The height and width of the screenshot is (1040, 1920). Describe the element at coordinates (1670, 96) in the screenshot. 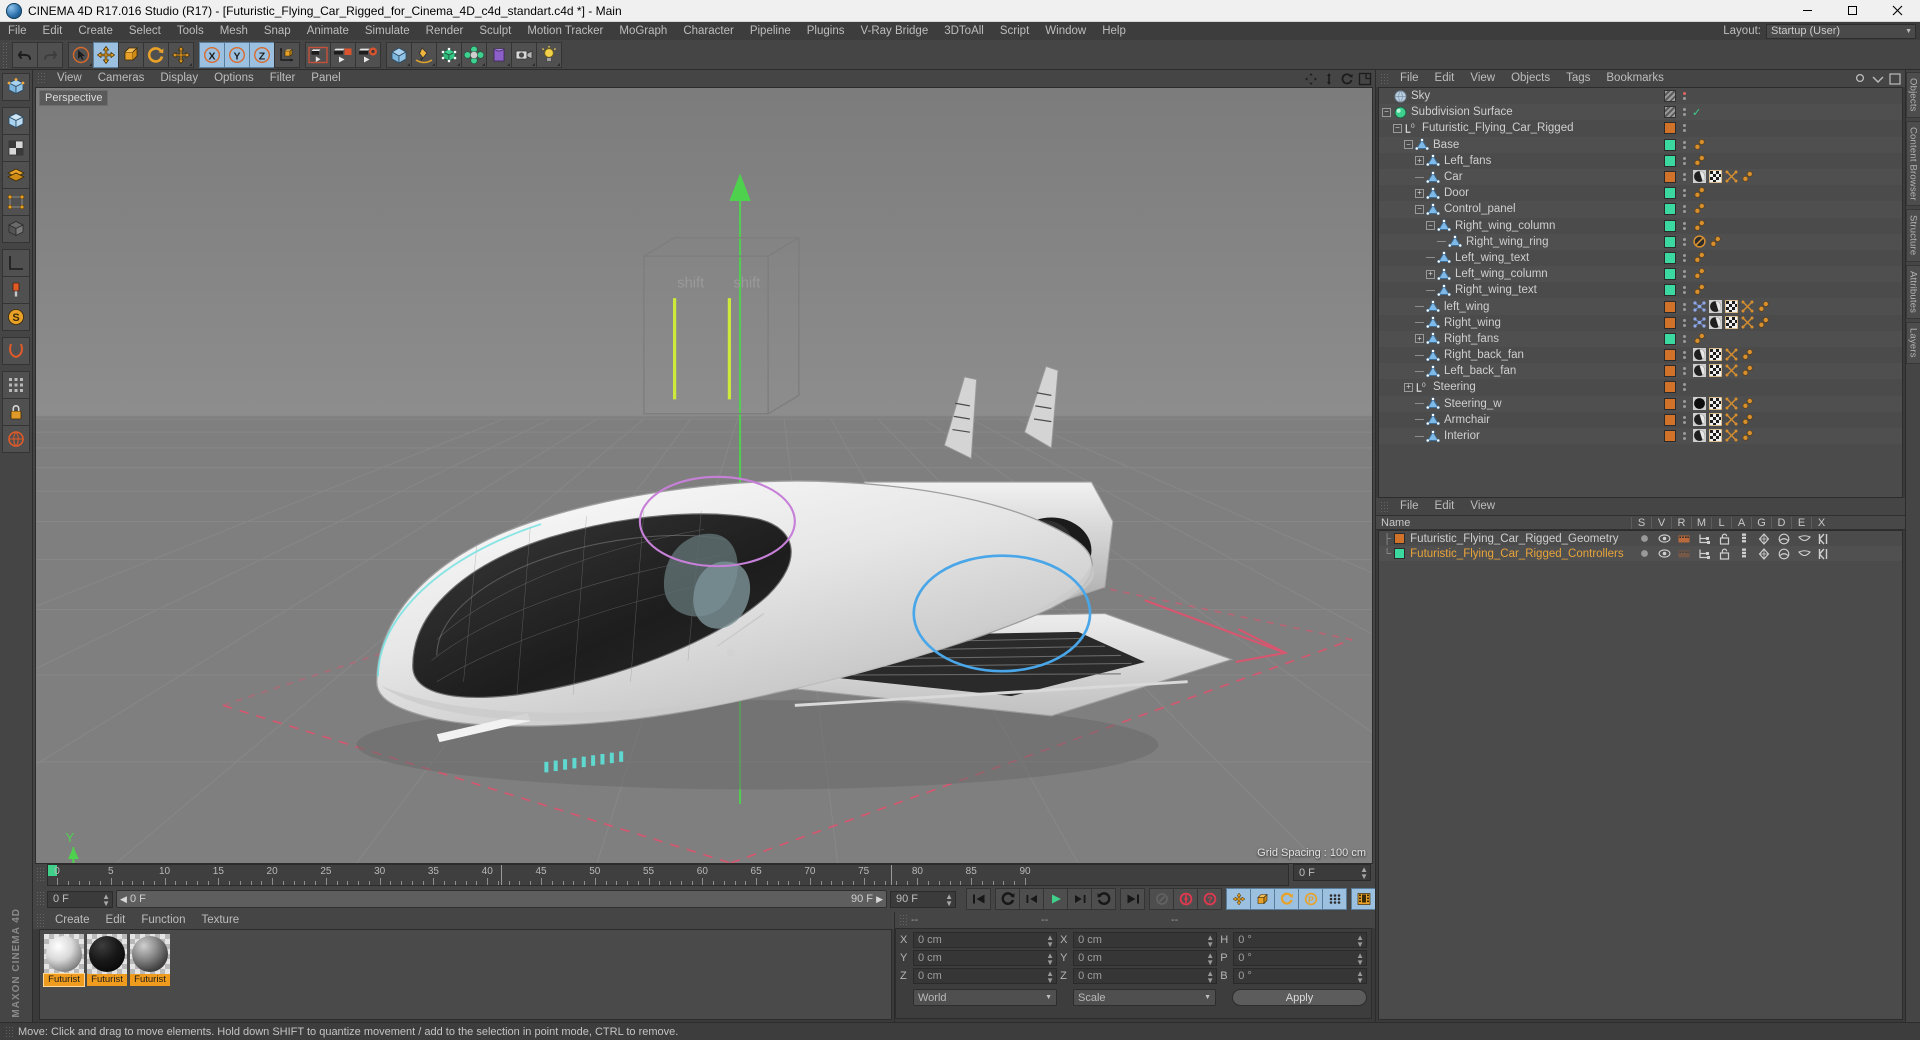

I see `object-hatch-swatch` at that location.